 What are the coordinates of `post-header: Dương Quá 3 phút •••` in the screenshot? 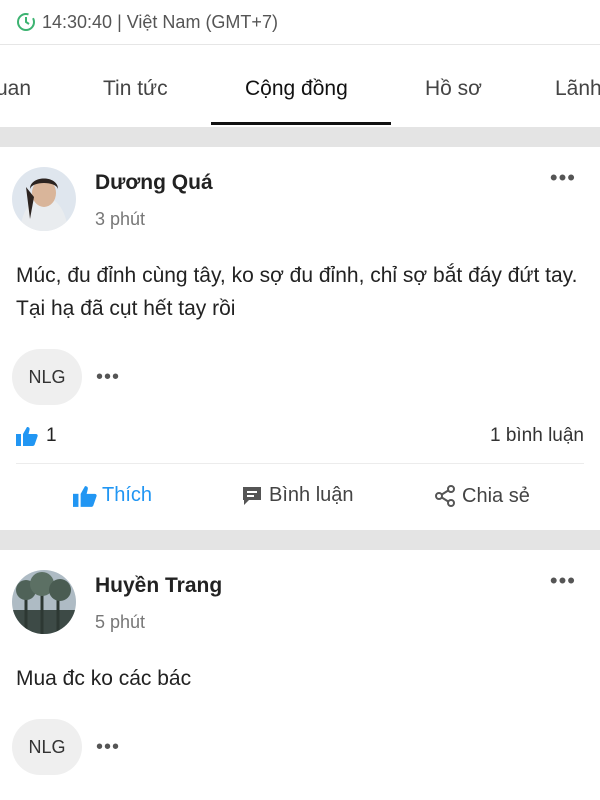 It's located at (300, 190).